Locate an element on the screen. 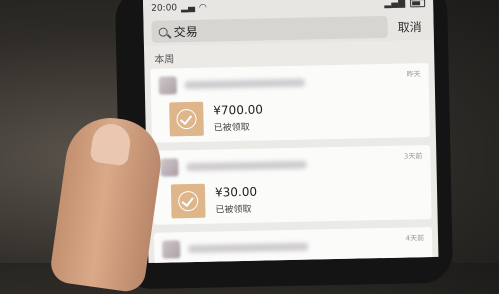  transaction-time: 3天前 is located at coordinates (413, 156).